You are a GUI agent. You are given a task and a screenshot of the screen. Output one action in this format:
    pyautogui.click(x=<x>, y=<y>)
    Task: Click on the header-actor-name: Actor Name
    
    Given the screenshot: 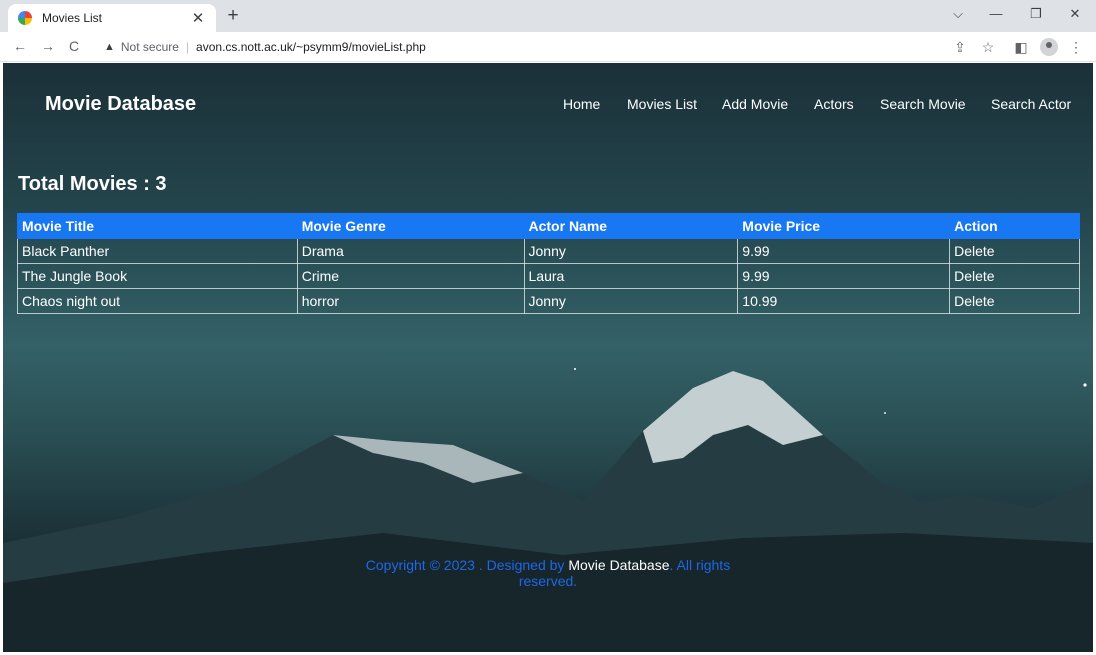 What is the action you would take?
    pyautogui.click(x=631, y=226)
    